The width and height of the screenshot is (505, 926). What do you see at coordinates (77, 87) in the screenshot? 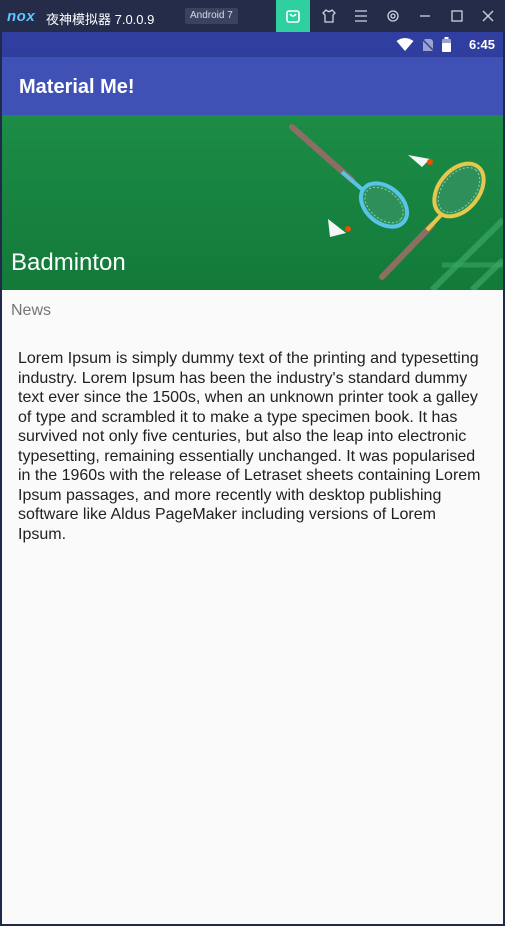
I see `app-title: Material Me!` at bounding box center [77, 87].